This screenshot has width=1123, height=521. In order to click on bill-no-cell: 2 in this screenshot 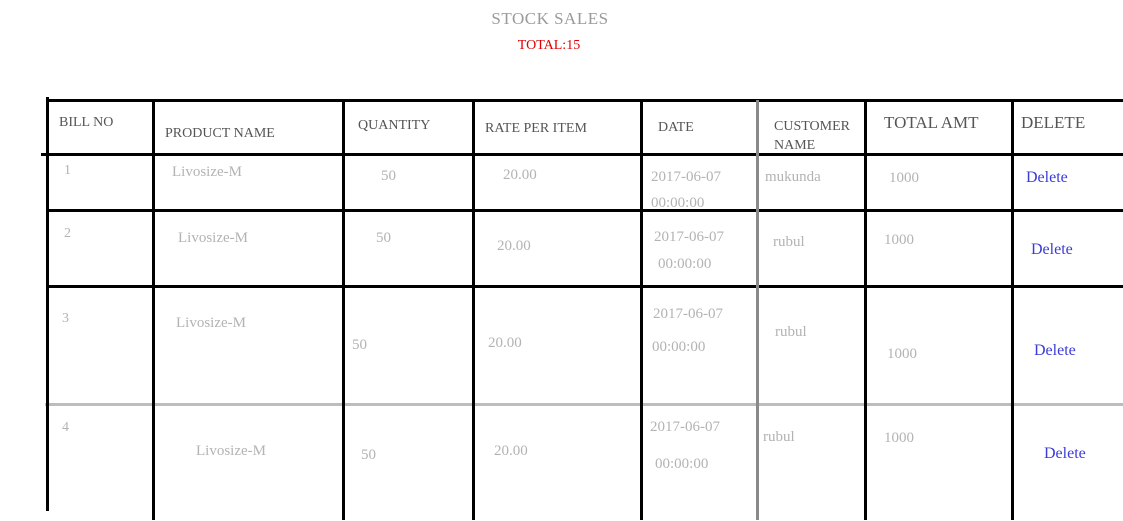, I will do `click(67, 233)`.